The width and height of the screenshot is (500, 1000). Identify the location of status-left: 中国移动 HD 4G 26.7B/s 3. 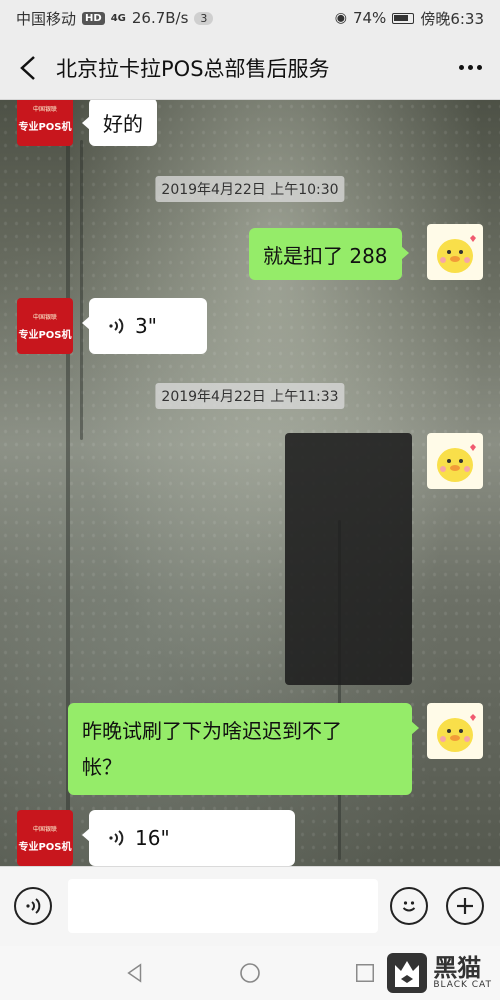
(115, 18).